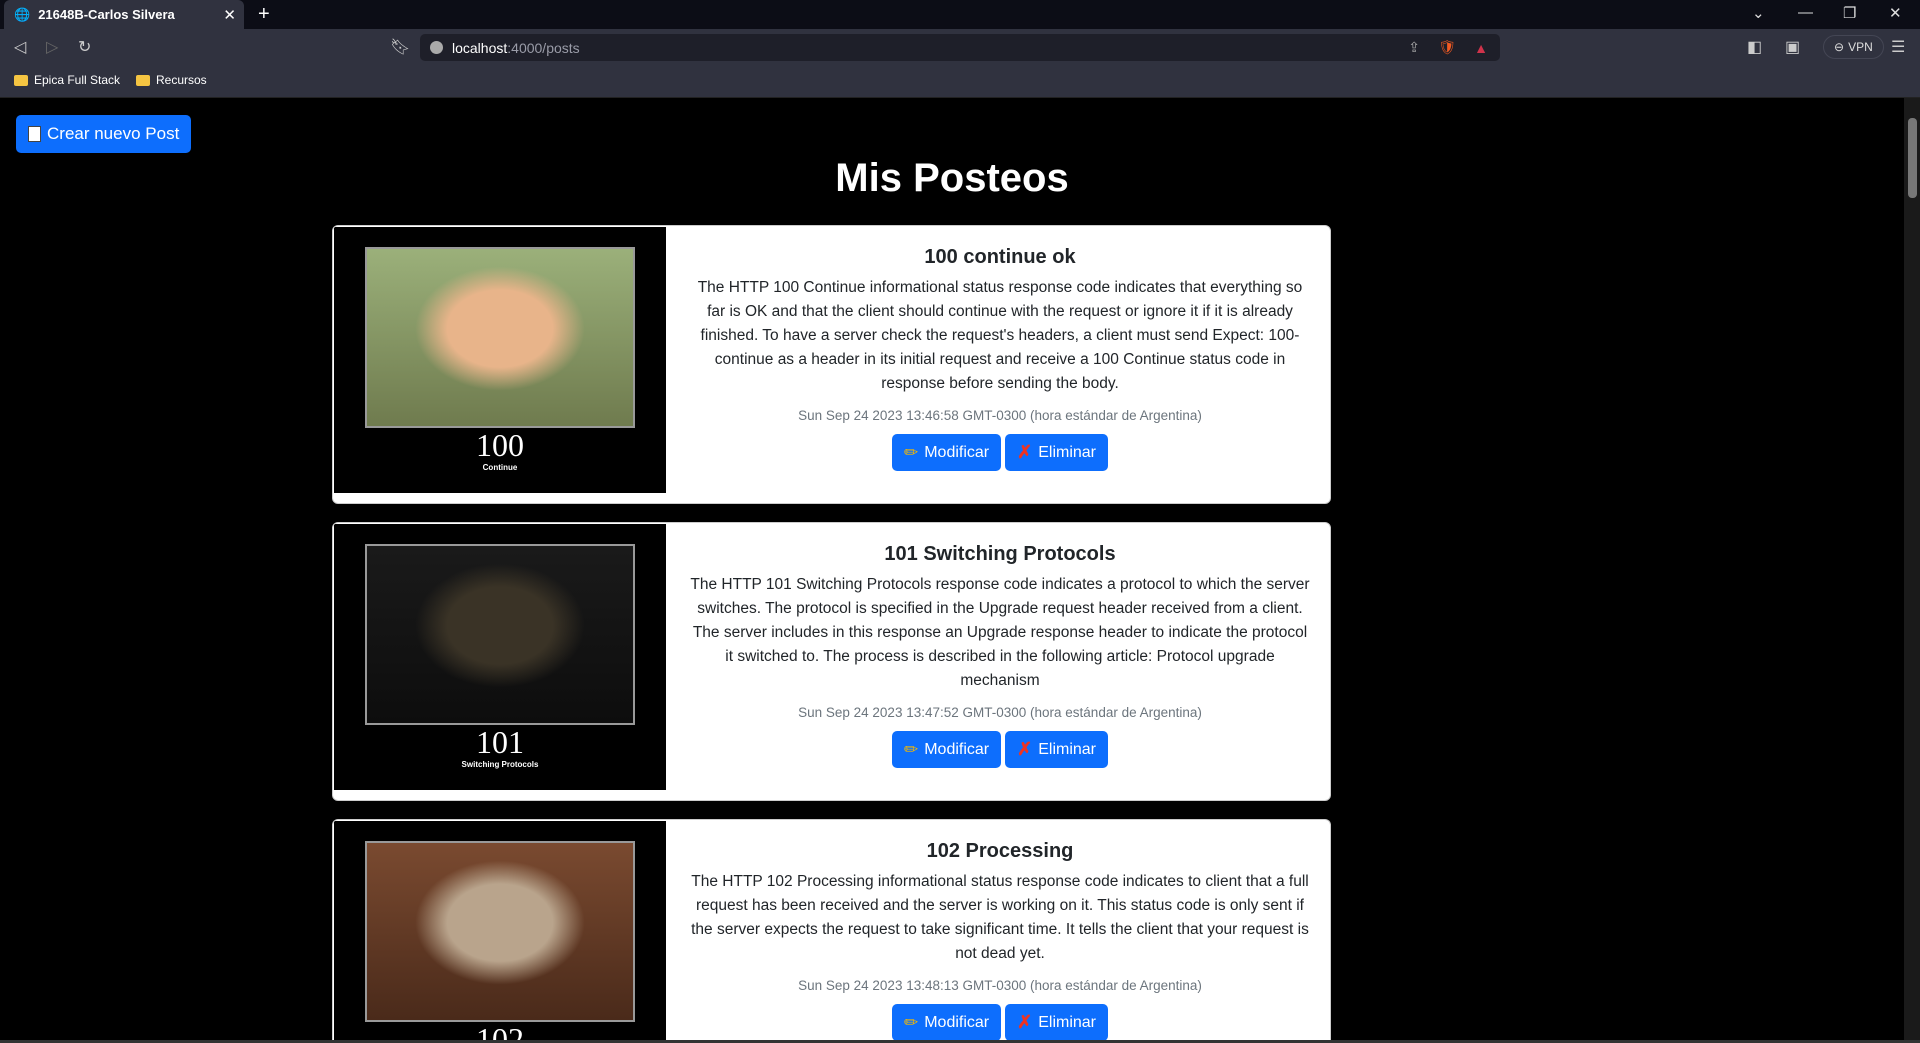 This screenshot has height=1043, width=1920. Describe the element at coordinates (20, 47) in the screenshot. I see `back-icon: ◁` at that location.